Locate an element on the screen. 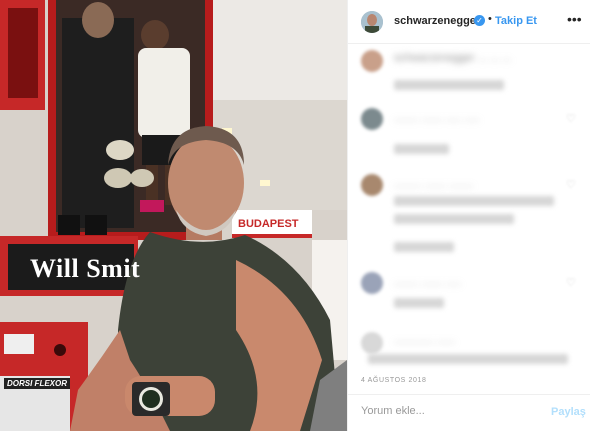 Image resolution: width=590 pixels, height=431 pixels. follow-button: Takip Et is located at coordinates (516, 21).